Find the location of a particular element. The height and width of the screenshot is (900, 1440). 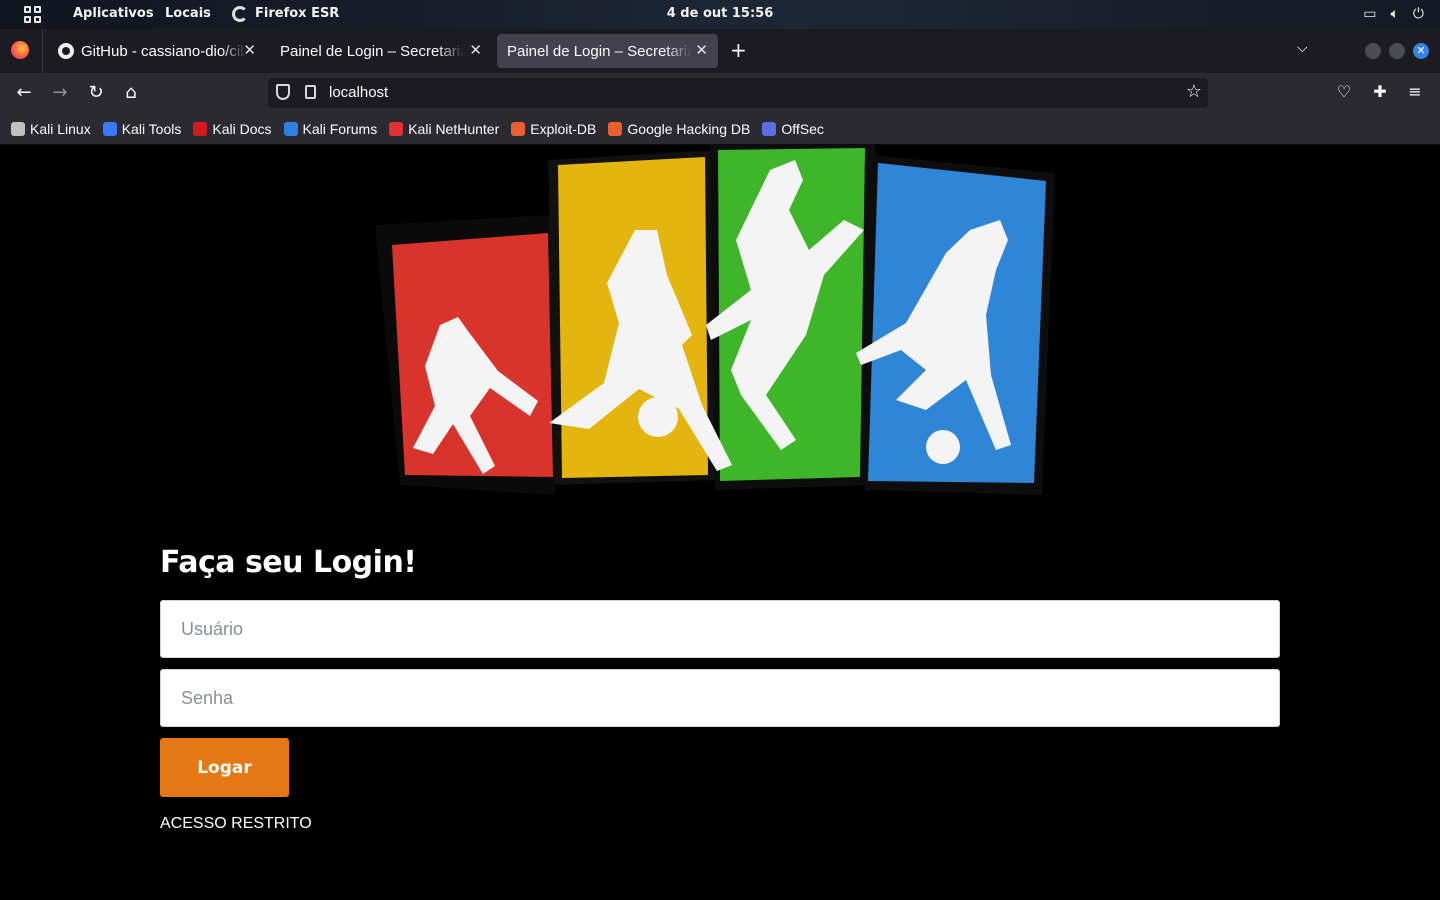

offsec-icon is located at coordinates (769, 128).